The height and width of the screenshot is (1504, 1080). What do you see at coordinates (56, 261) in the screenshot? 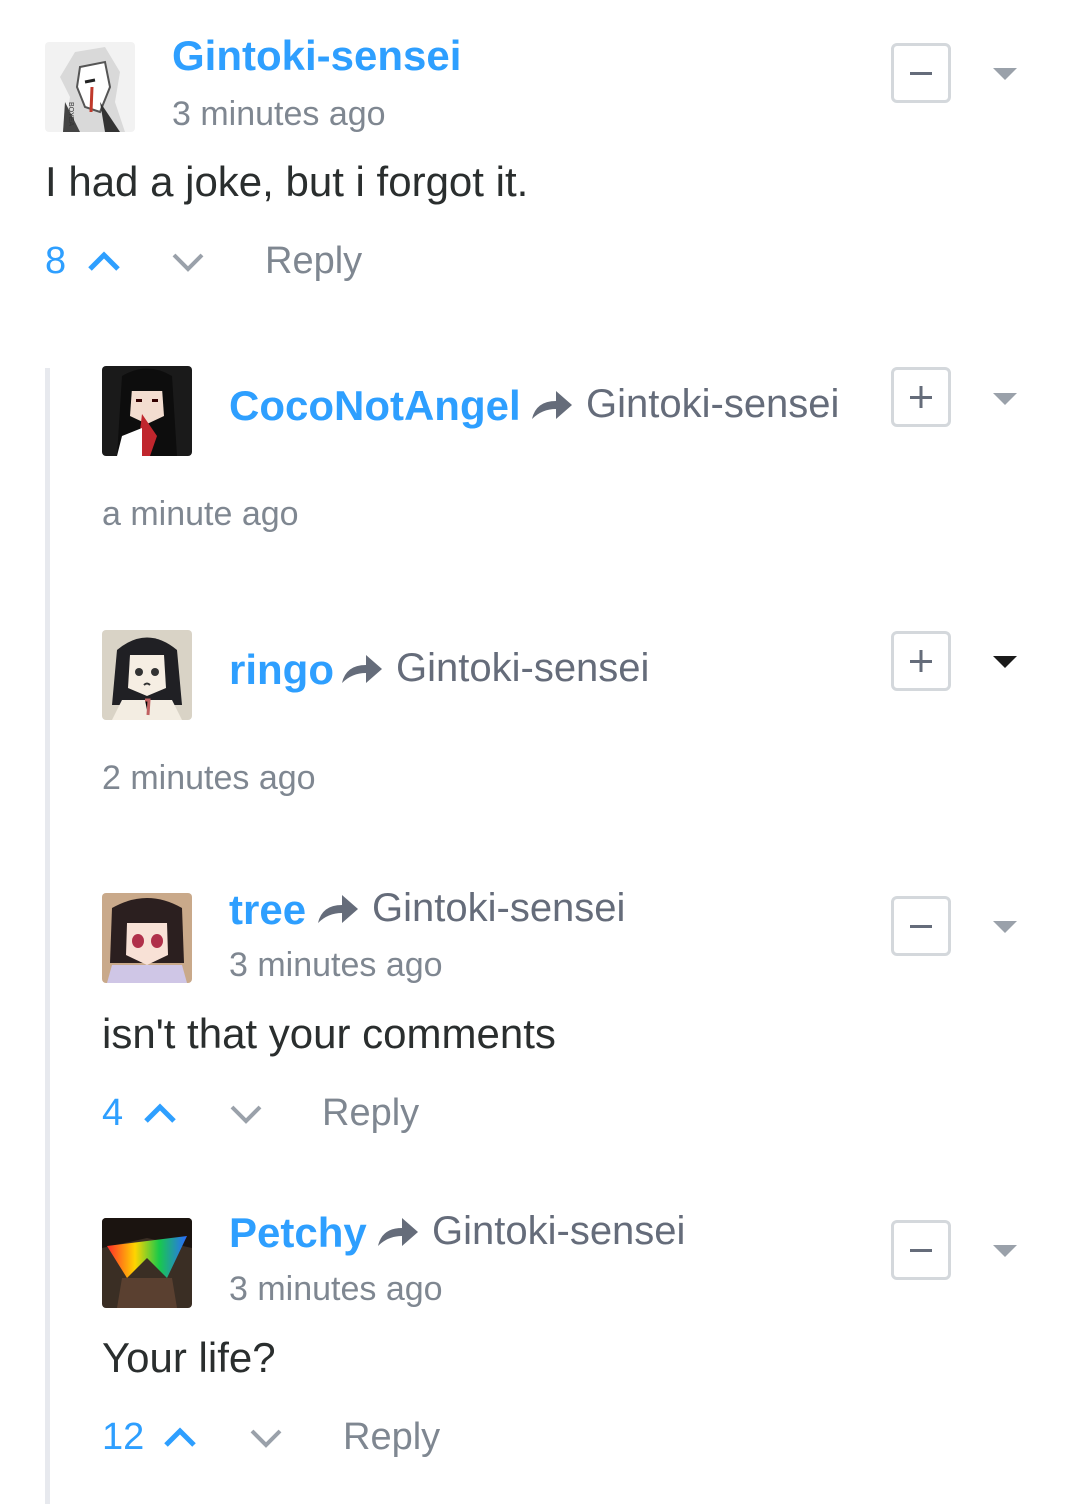
I see `vote-count: 8` at bounding box center [56, 261].